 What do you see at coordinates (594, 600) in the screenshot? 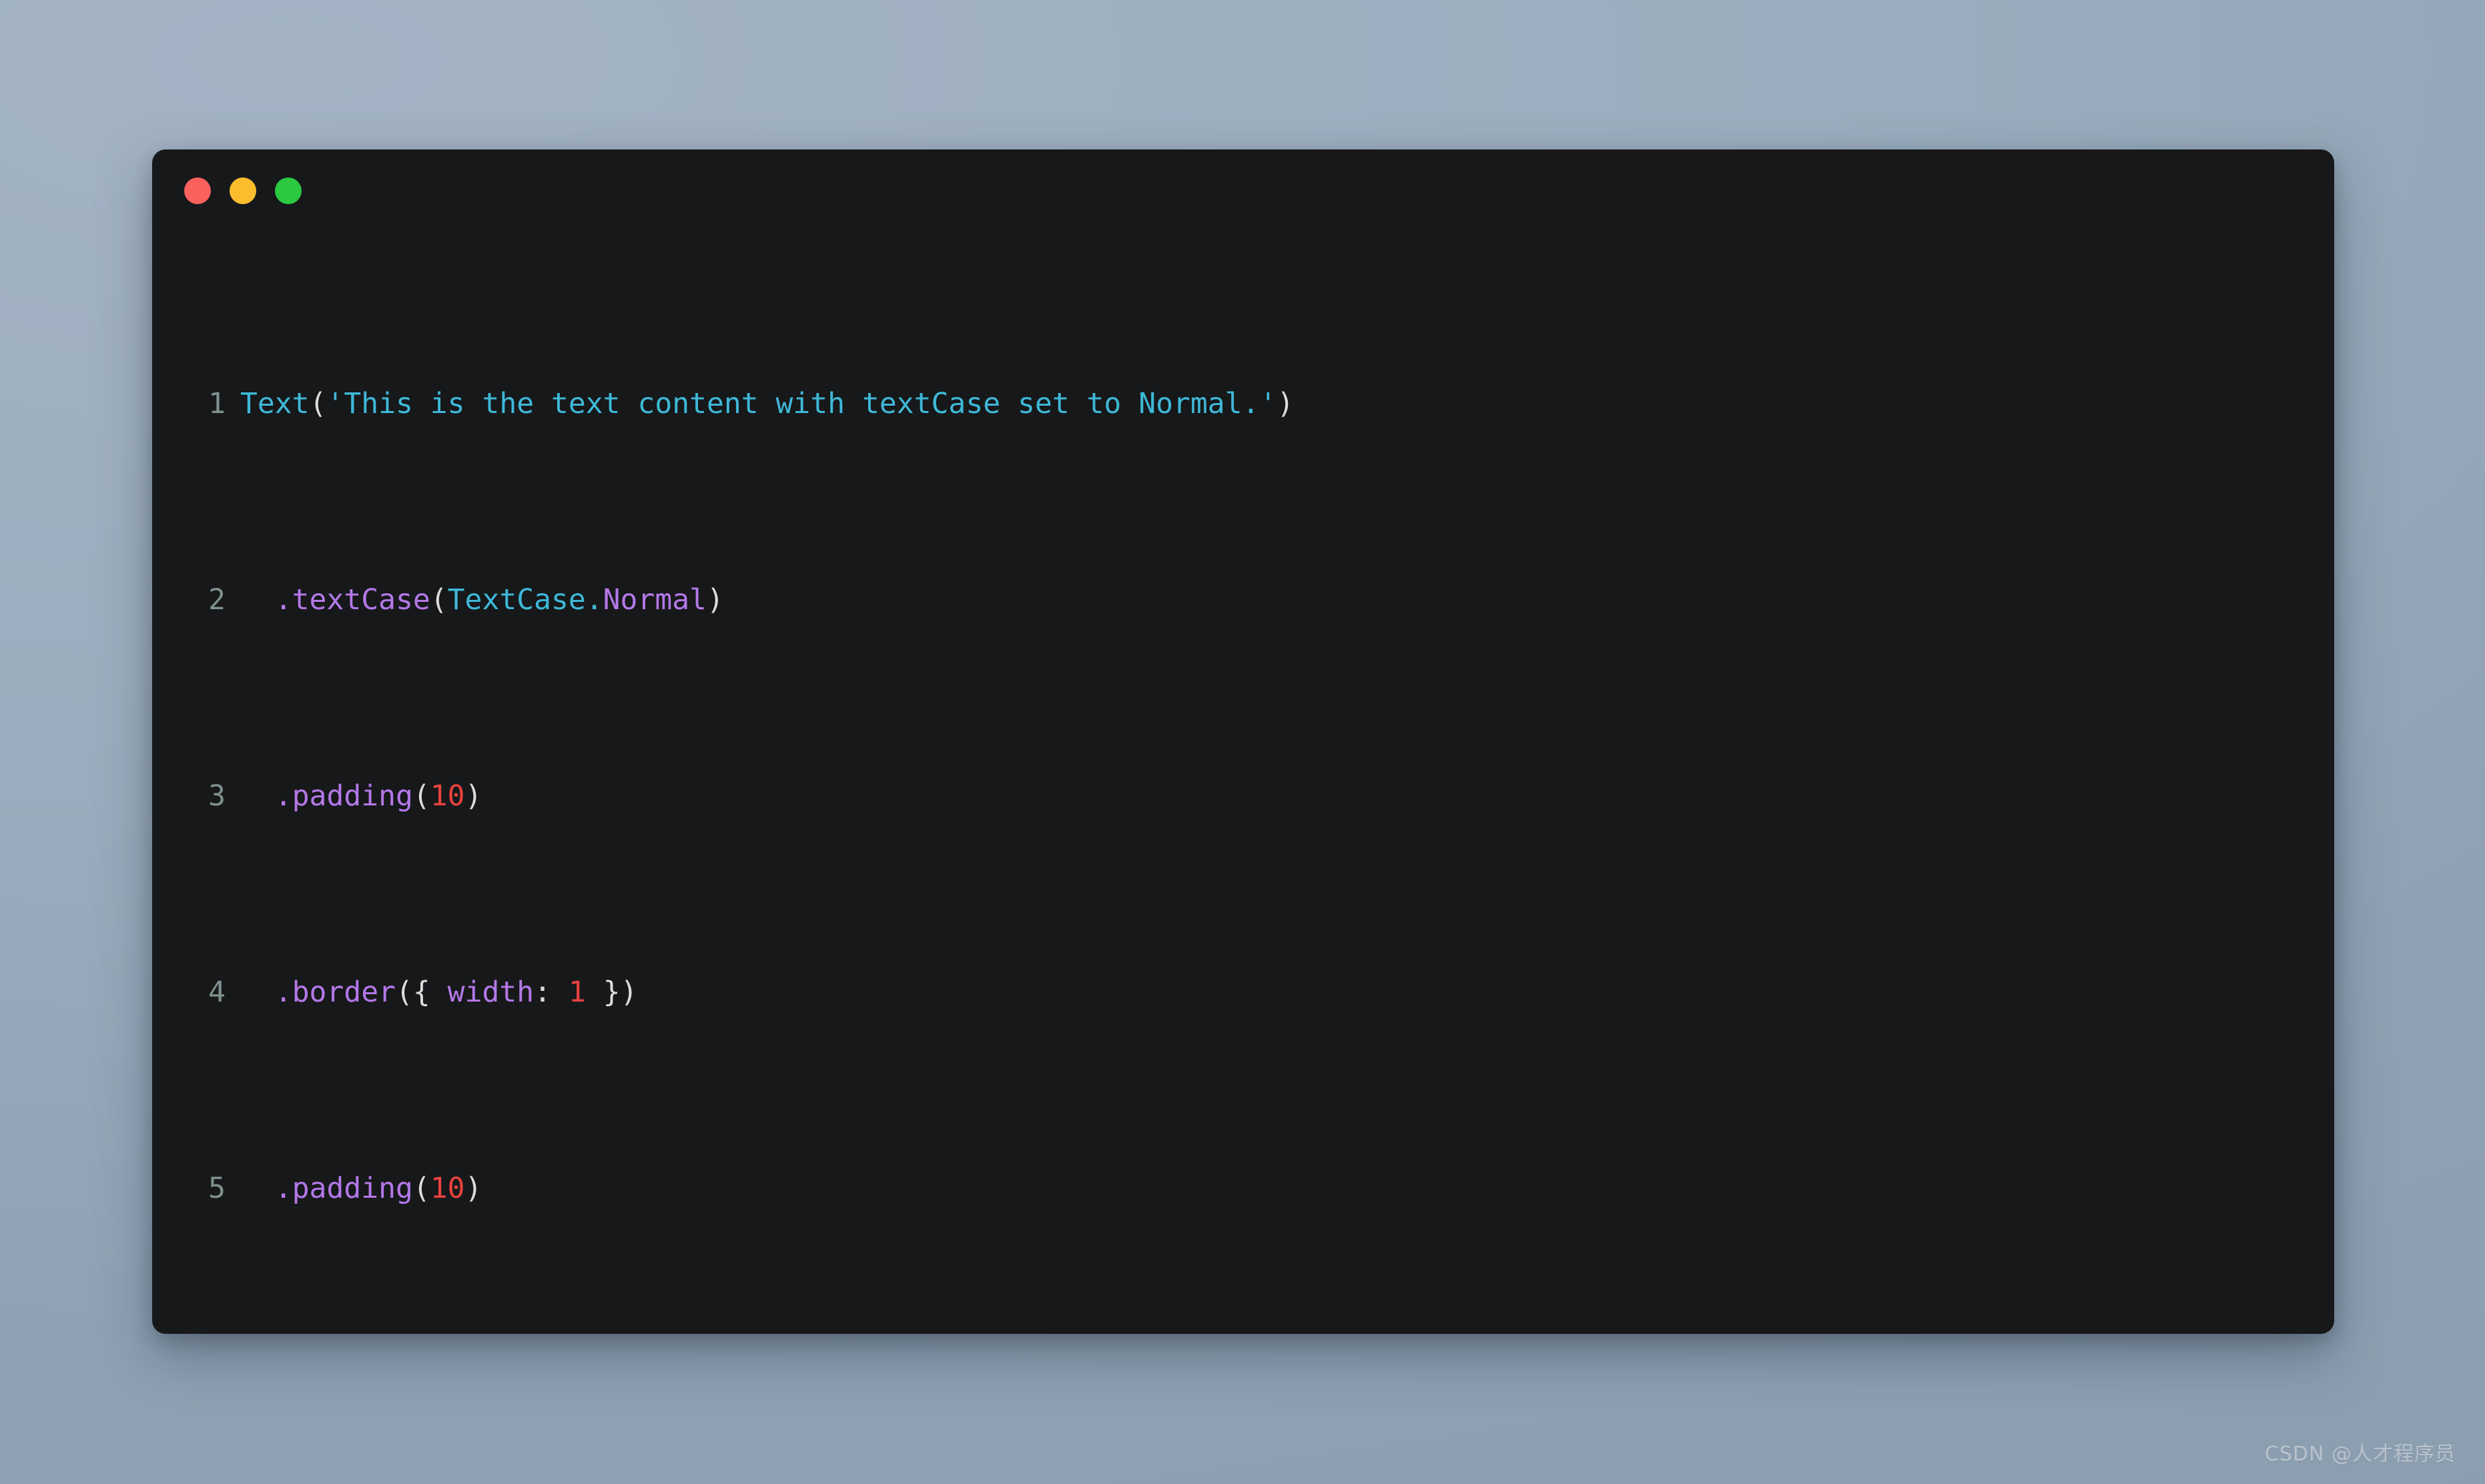
I see `token-punct: .` at bounding box center [594, 600].